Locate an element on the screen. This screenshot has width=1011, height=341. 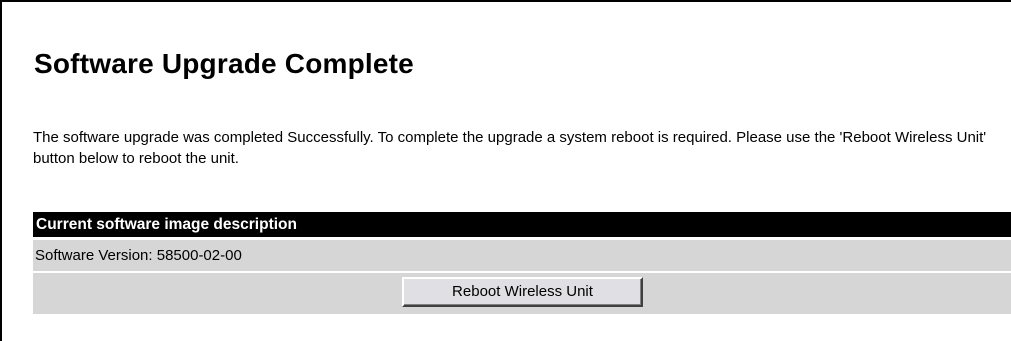
software-version-row: Software Version: 58500-02-00 is located at coordinates (522, 255).